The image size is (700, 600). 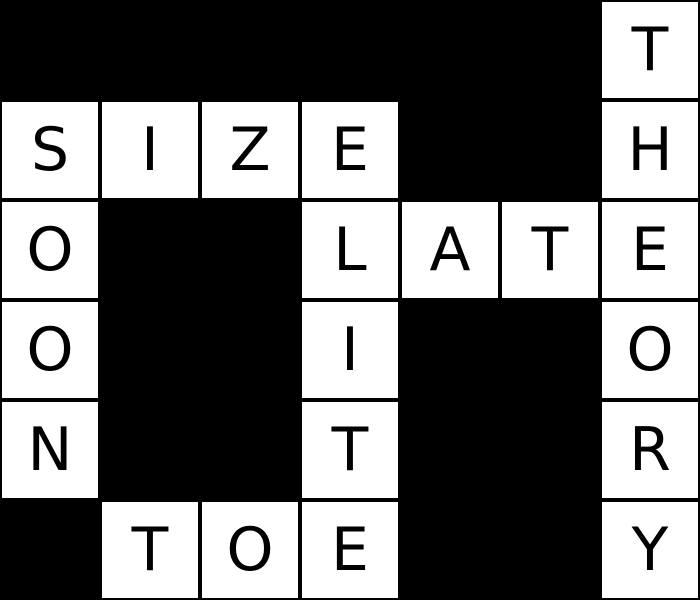 I want to click on crossword-cell: N, so click(x=50, y=450).